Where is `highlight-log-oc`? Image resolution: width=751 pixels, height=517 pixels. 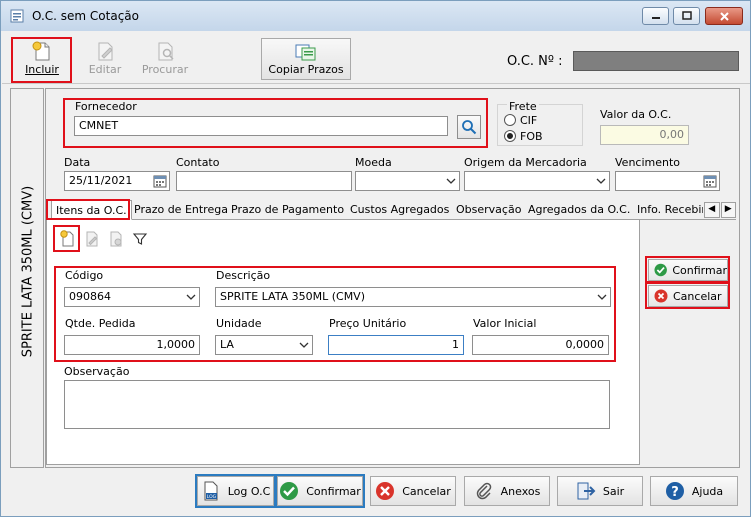 highlight-log-oc is located at coordinates (235, 491).